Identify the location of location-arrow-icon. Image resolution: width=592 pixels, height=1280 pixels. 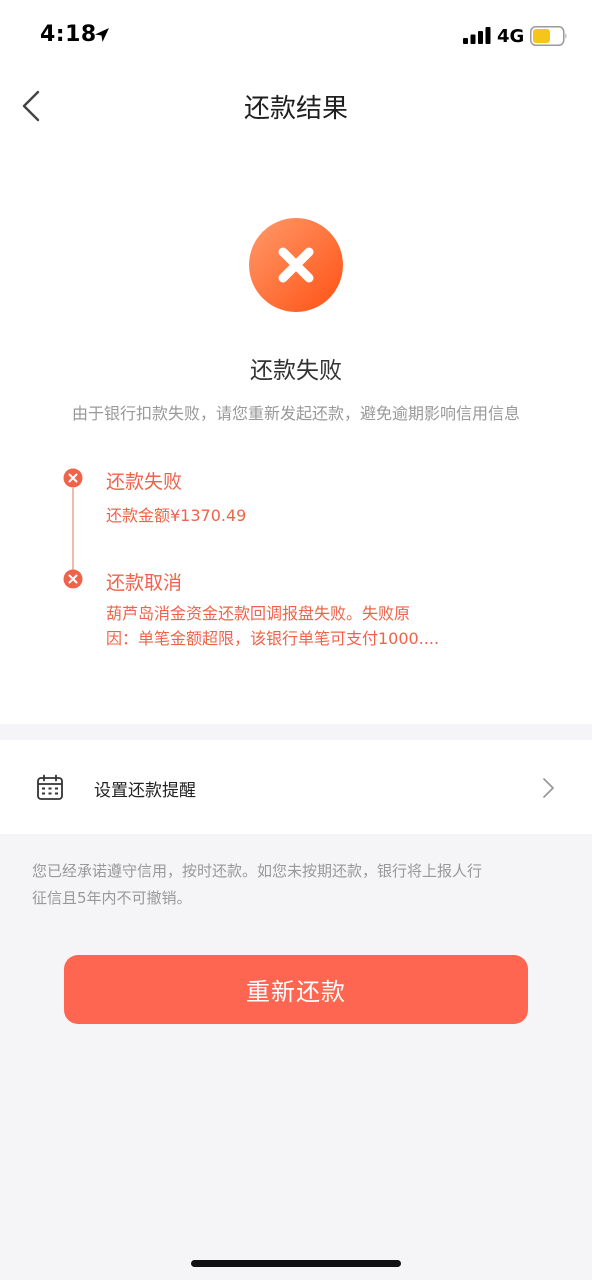
(102, 35).